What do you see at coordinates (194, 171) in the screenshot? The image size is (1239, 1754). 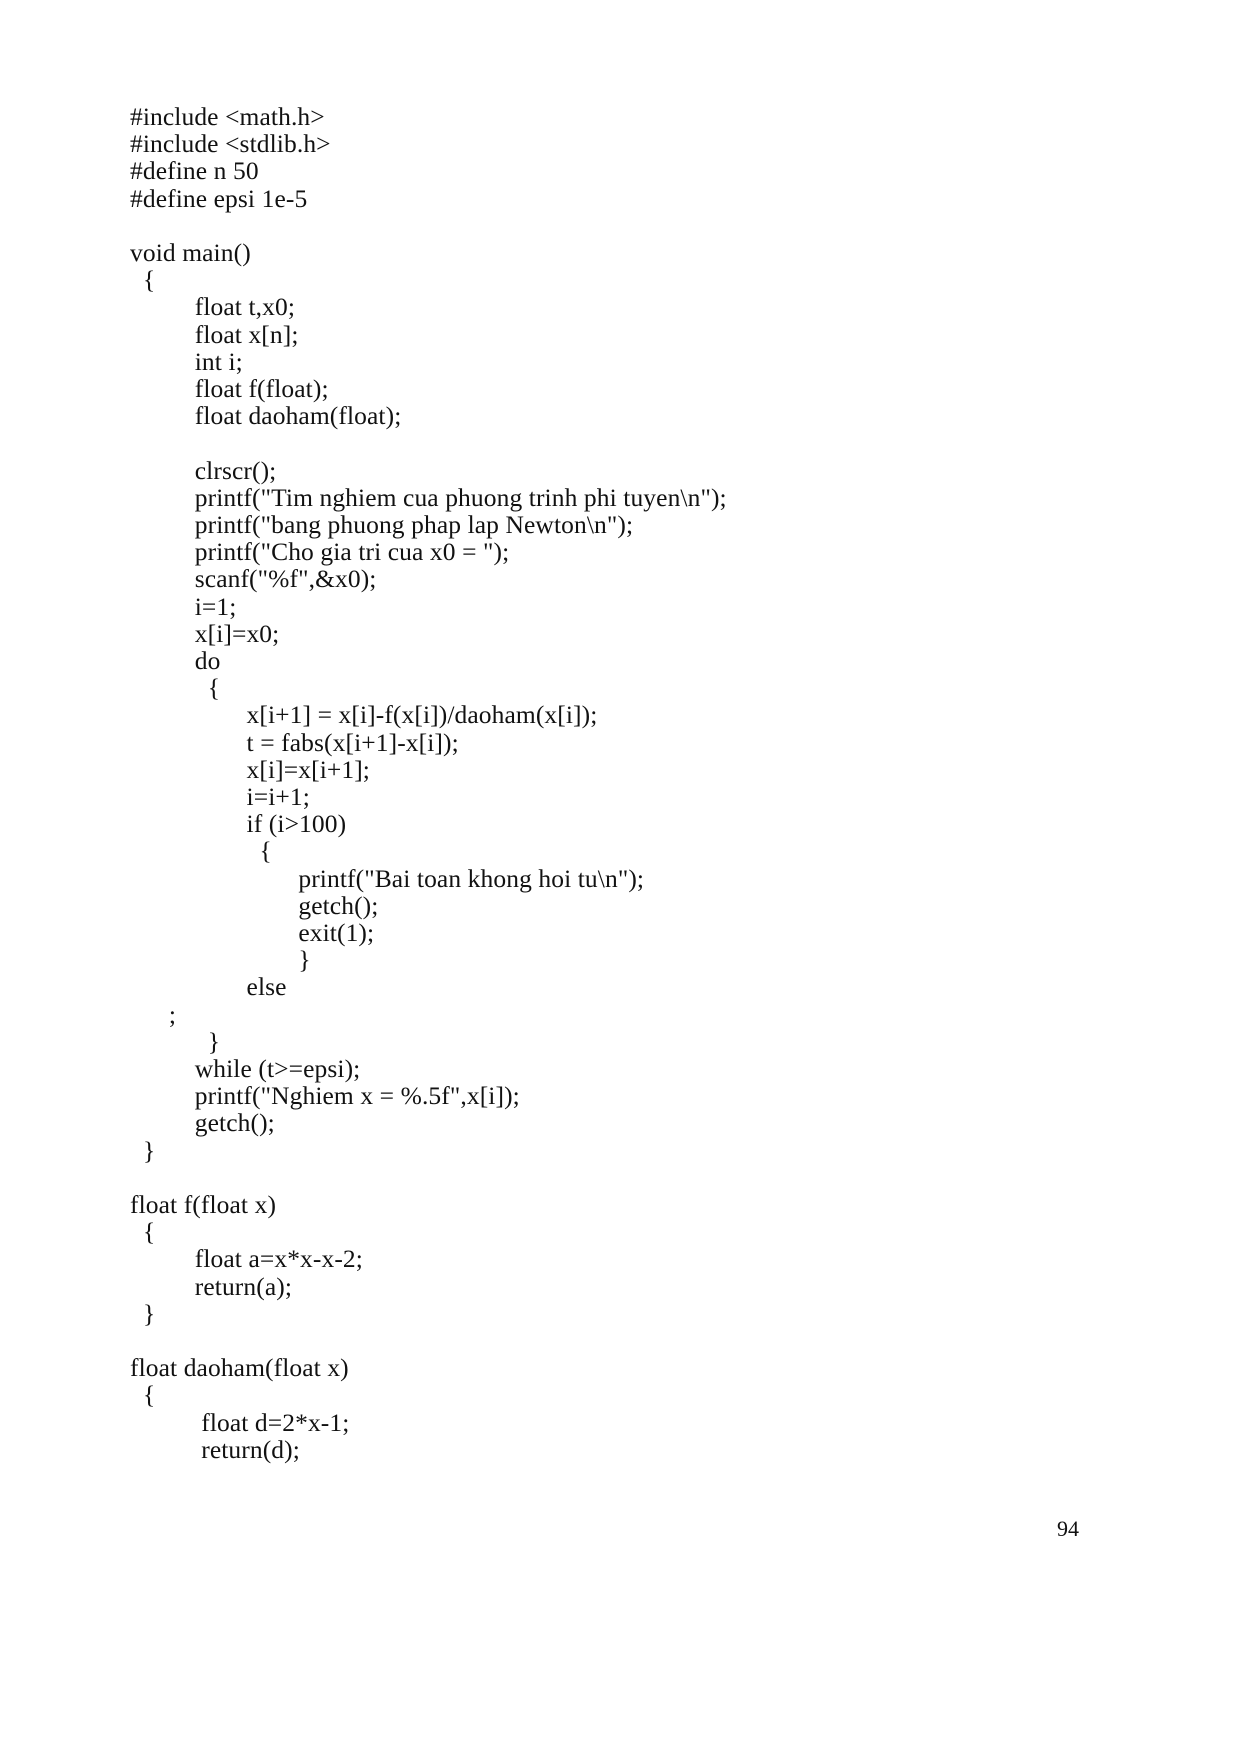 I see `code-line: #define n 50` at bounding box center [194, 171].